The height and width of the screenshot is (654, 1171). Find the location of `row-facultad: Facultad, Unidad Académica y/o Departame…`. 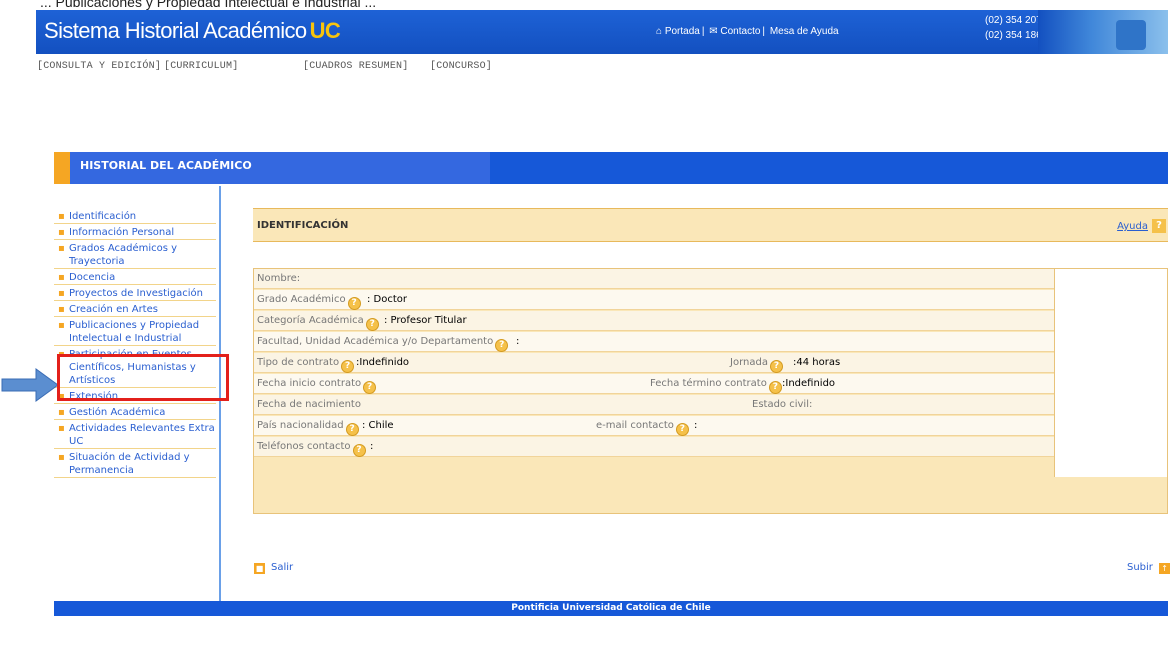

row-facultad: Facultad, Unidad Académica y/o Departame… is located at coordinates (654, 342).